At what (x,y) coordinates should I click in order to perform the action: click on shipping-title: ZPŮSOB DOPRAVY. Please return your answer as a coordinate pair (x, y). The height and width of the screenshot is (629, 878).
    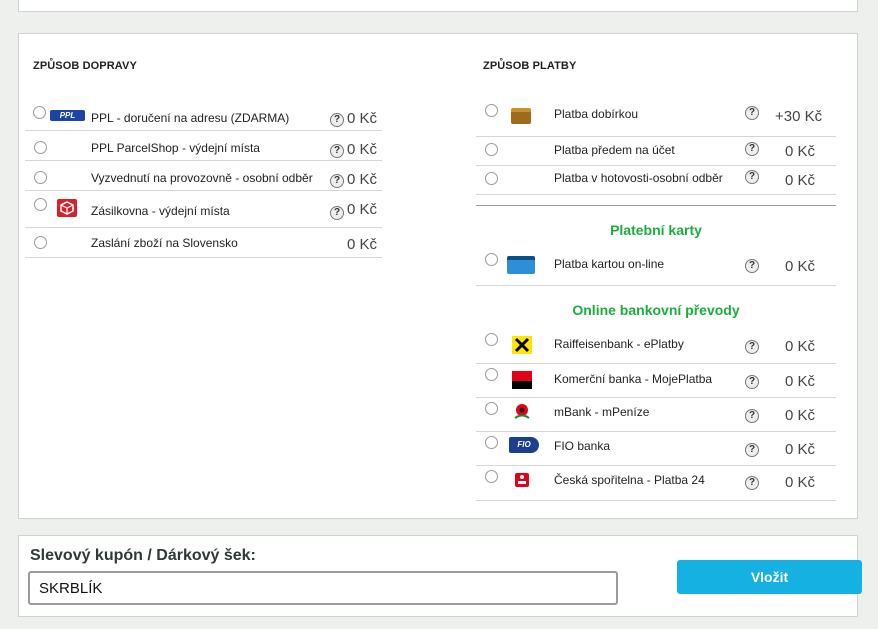
    Looking at the image, I should click on (85, 66).